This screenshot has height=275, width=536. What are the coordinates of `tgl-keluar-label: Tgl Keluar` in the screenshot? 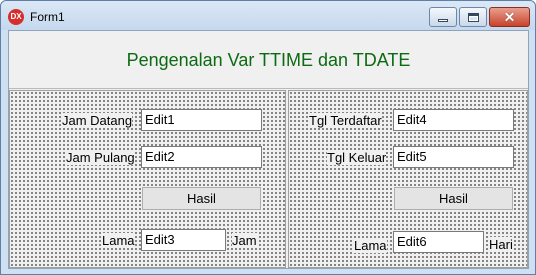 It's located at (357, 157).